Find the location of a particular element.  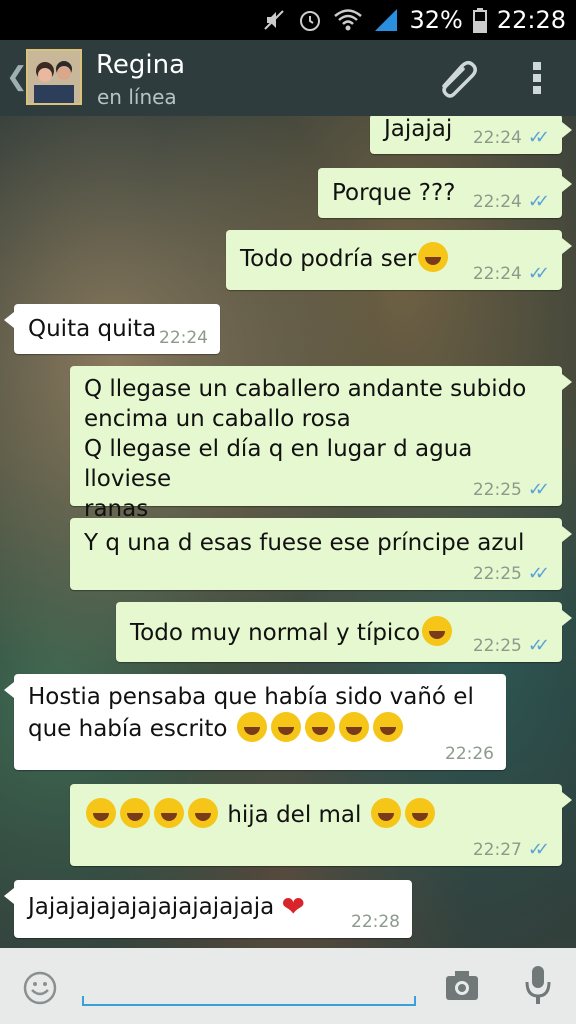

message-meta: 22:28 is located at coordinates (375, 922).